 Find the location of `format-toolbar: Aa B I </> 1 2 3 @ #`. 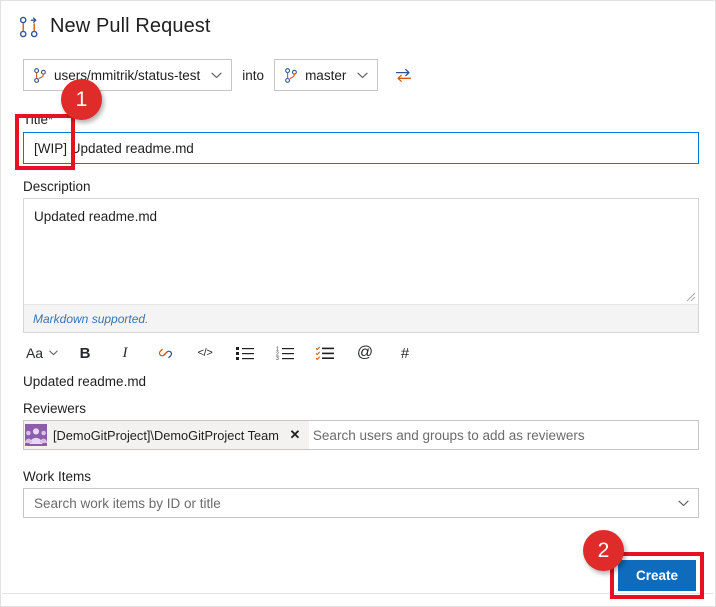

format-toolbar: Aa B I </> 1 2 3 @ # is located at coordinates (222, 353).